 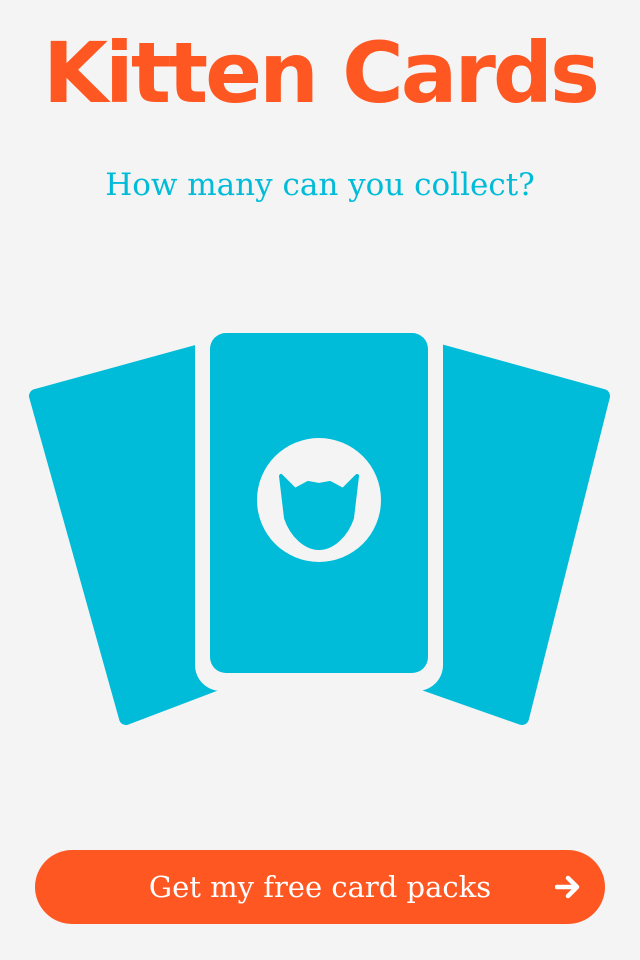 I want to click on get-free-card-packs-button: Get my free card packs, so click(x=320, y=887).